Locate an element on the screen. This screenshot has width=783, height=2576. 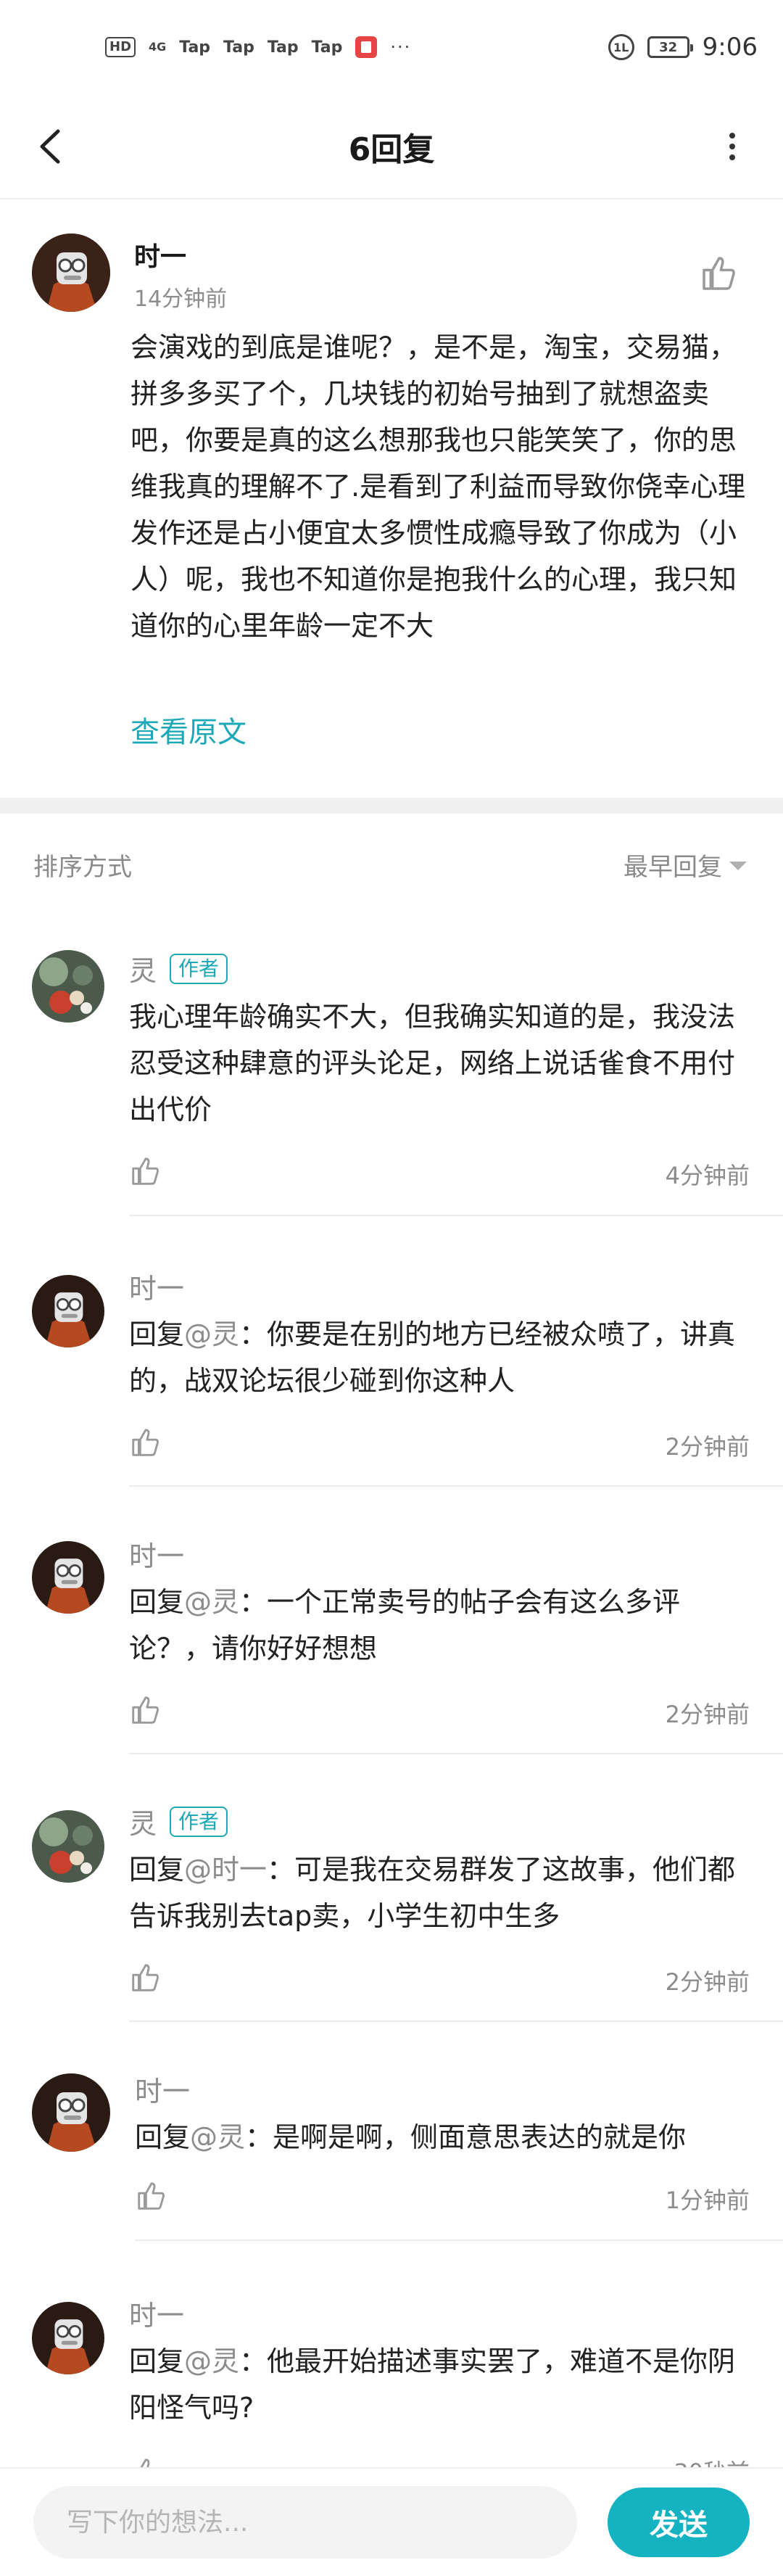
alarm-icon: 1L is located at coordinates (621, 47).